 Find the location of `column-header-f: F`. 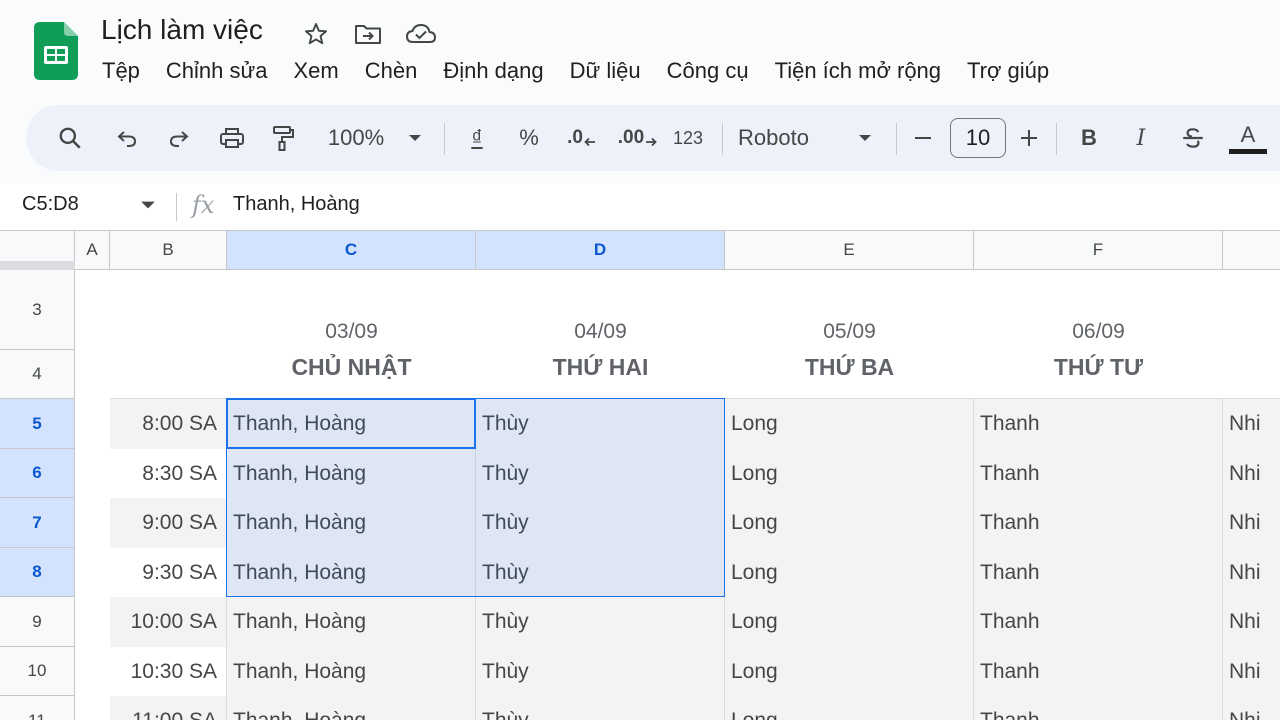

column-header-f: F is located at coordinates (1098, 250).